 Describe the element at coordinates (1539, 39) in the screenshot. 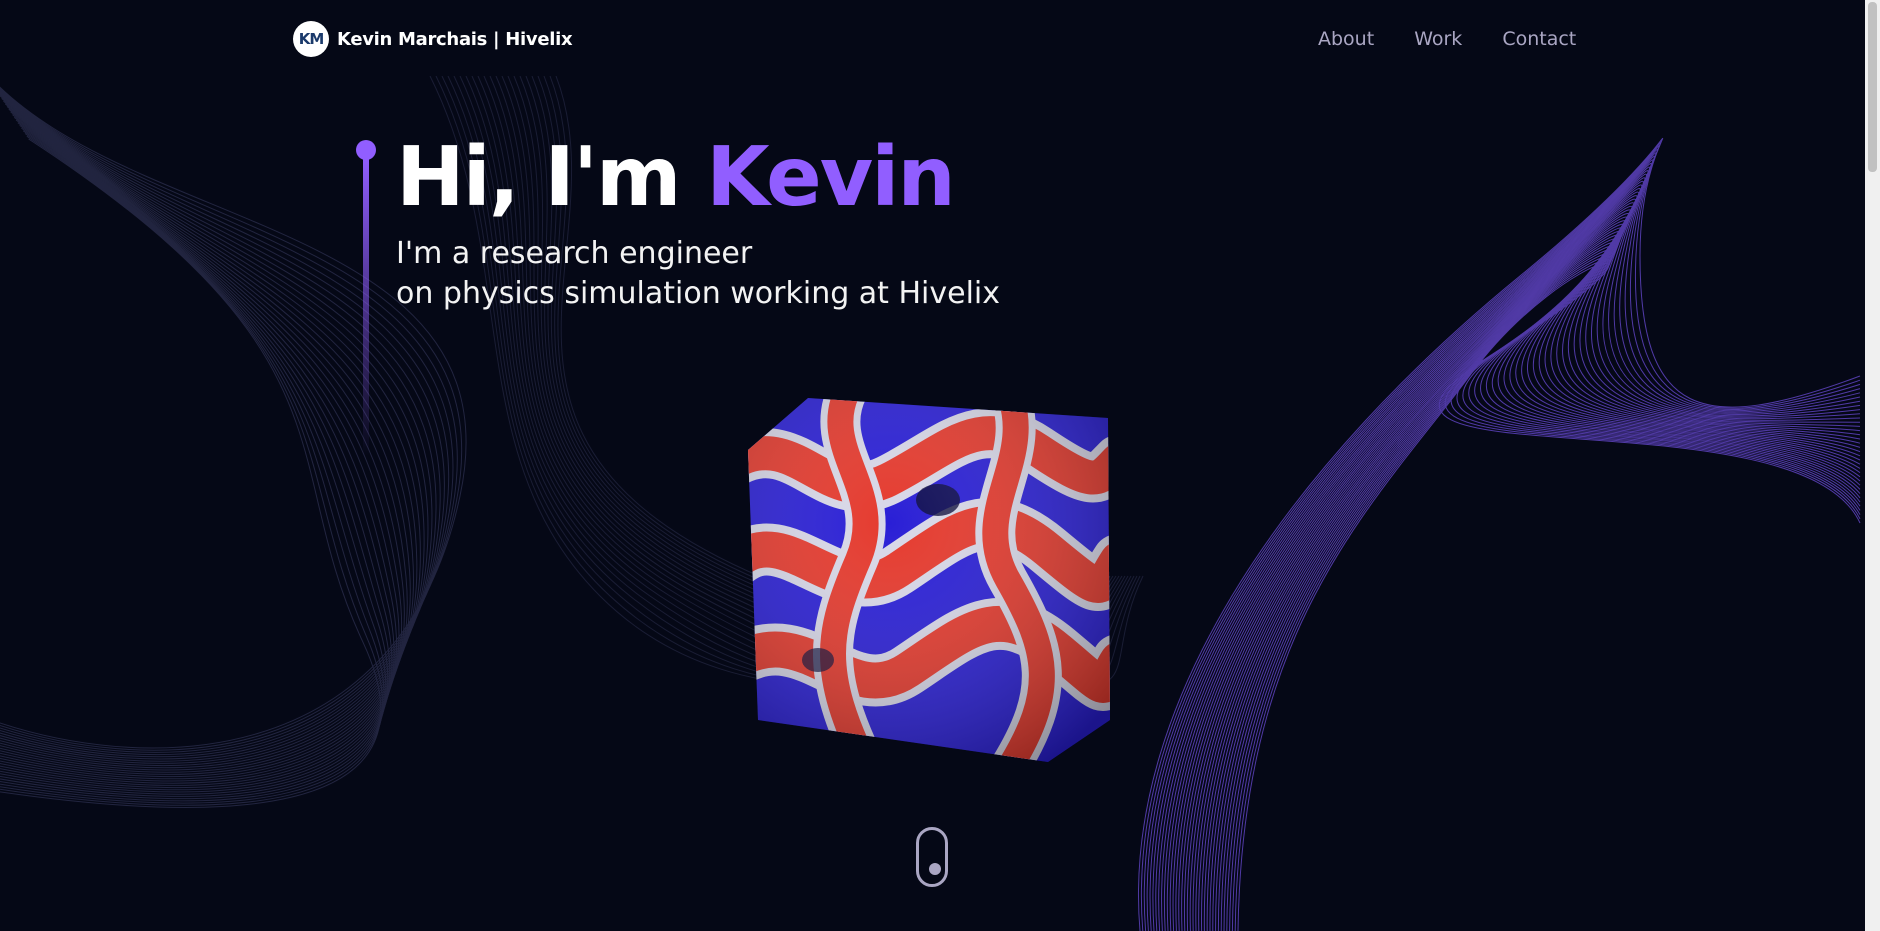

I see `nav-link-contact: Contact` at that location.